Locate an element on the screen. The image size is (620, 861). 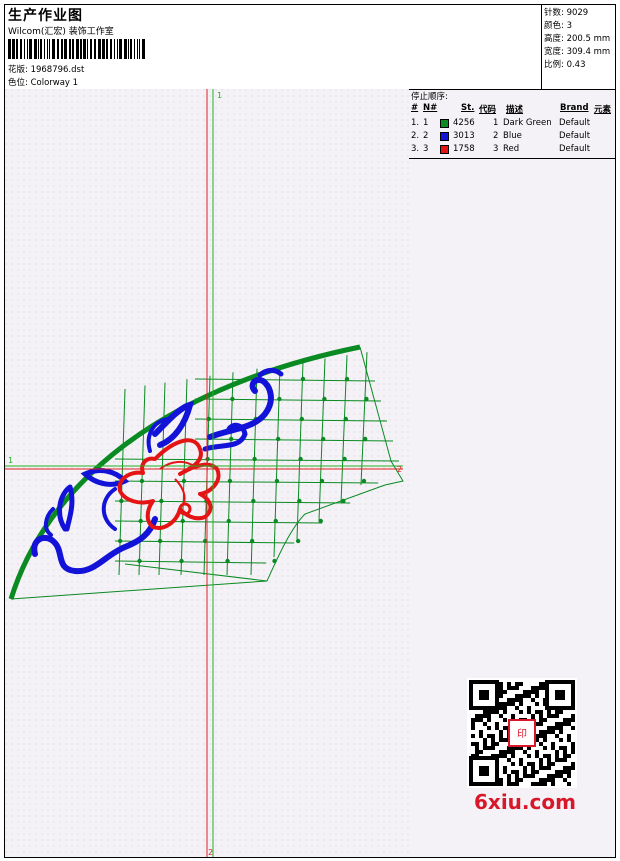
row-needle: 1 is located at coordinates (426, 123).